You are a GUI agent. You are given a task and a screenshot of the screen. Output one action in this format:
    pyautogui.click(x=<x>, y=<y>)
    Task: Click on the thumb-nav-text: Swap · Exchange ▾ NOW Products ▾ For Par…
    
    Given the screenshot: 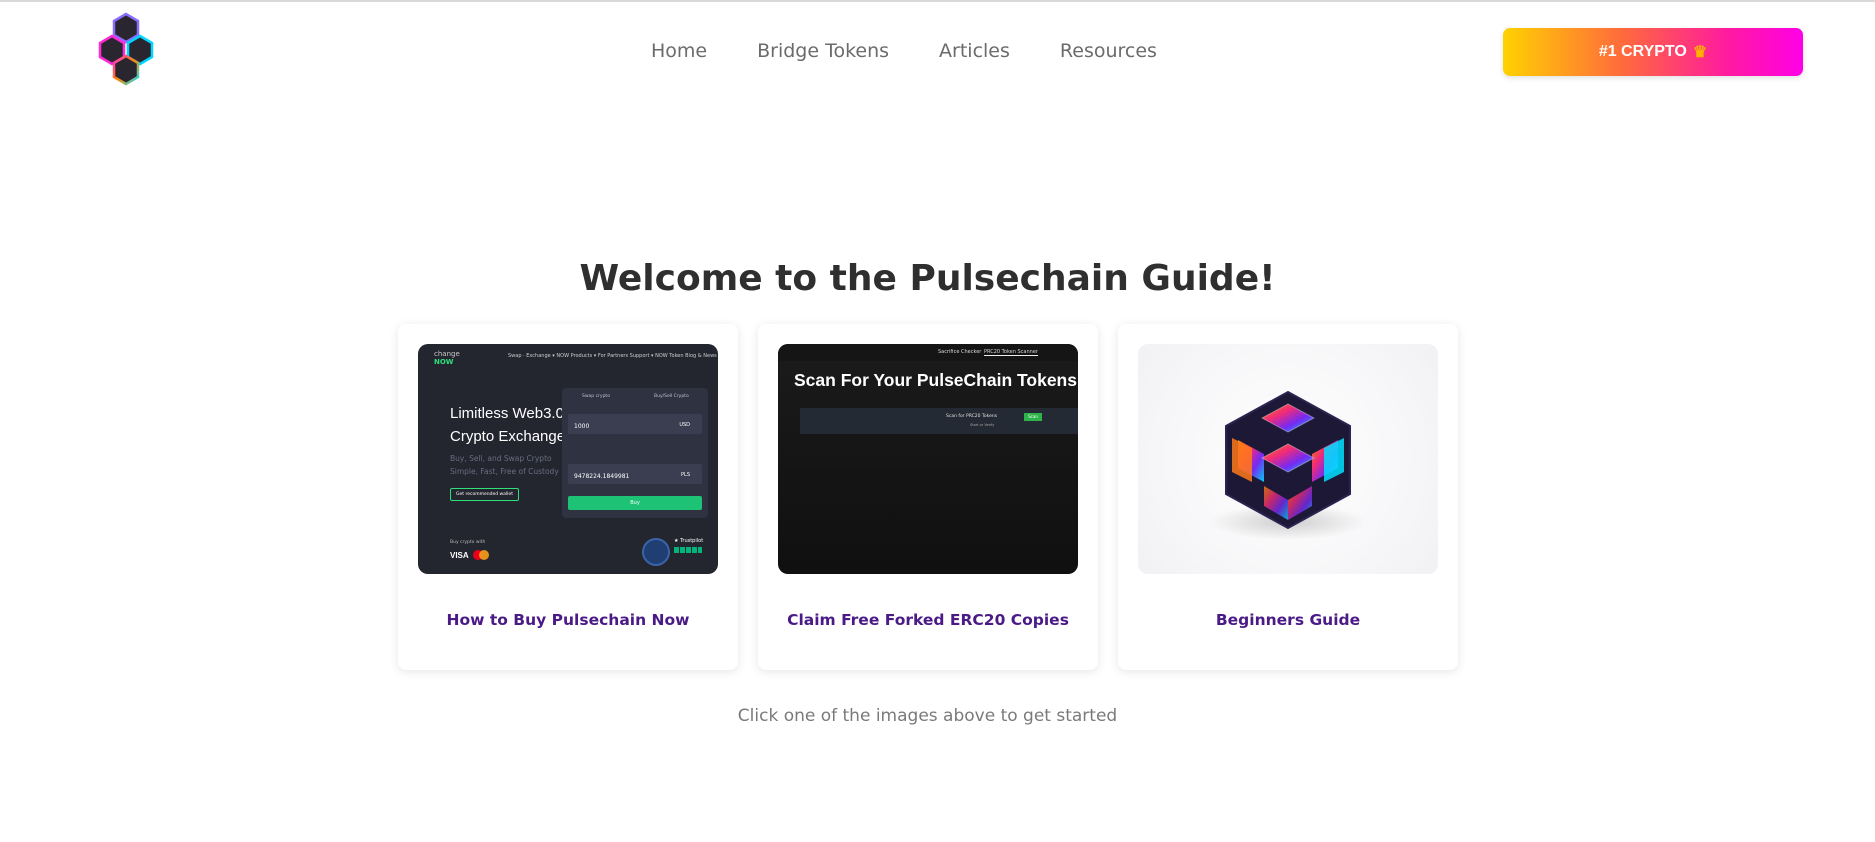 What is the action you would take?
    pyautogui.click(x=612, y=356)
    